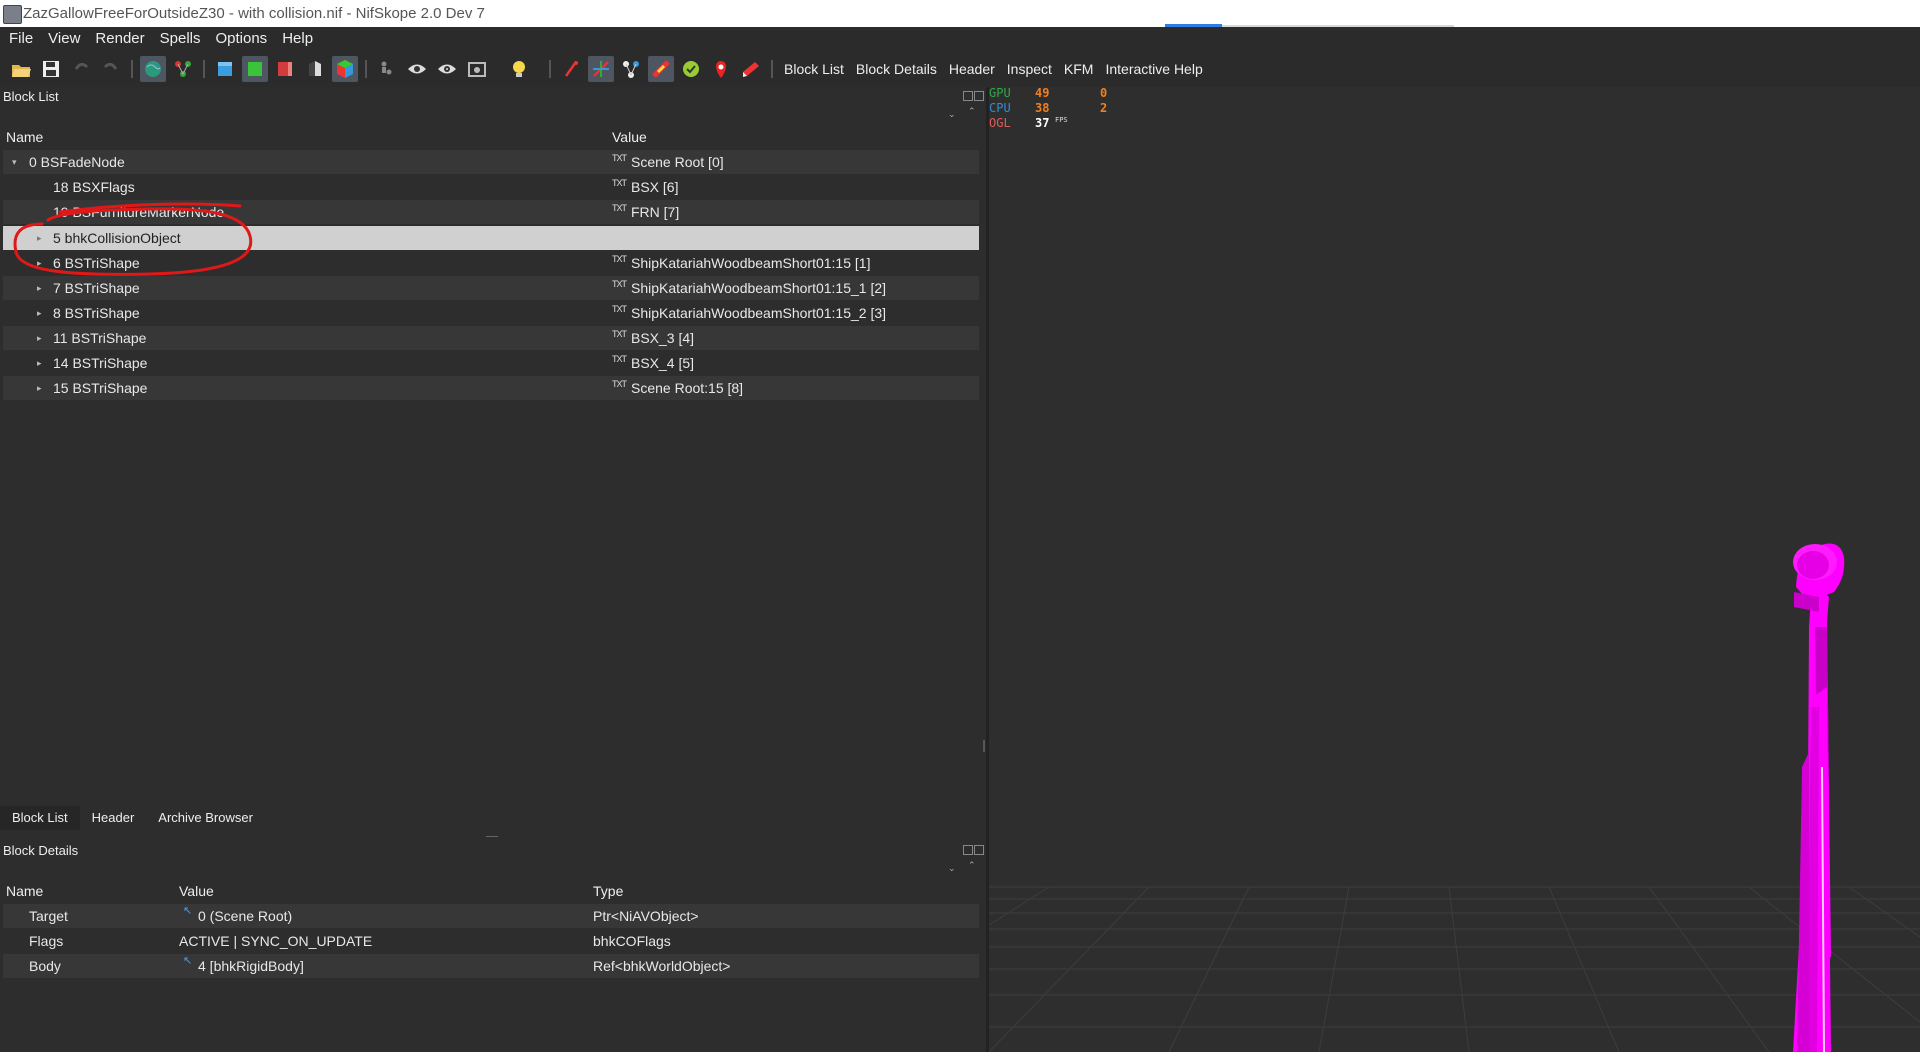  I want to click on menu-options: Options, so click(239, 38).